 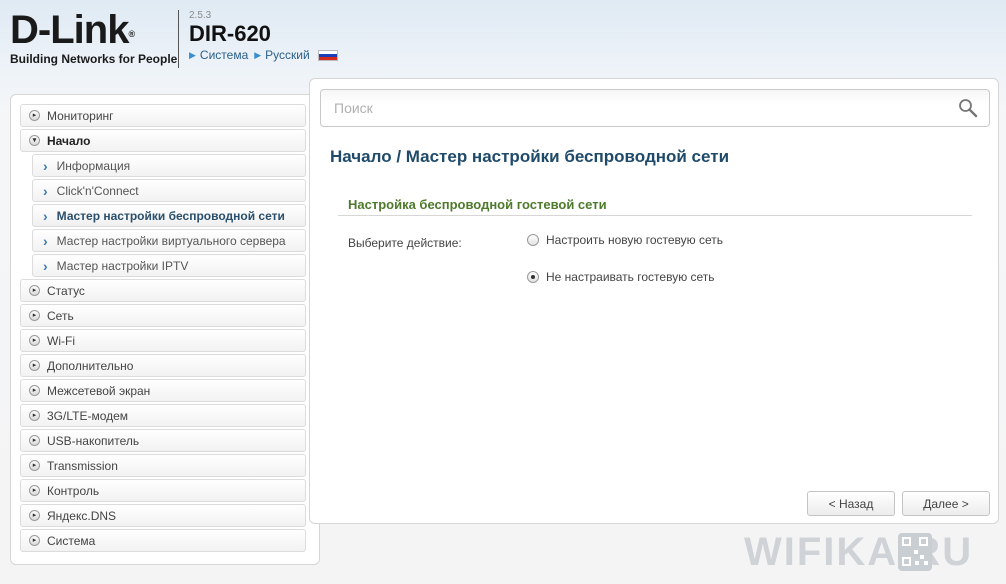 I want to click on sidebar-item-label: Click'n'Connect, so click(x=97, y=190).